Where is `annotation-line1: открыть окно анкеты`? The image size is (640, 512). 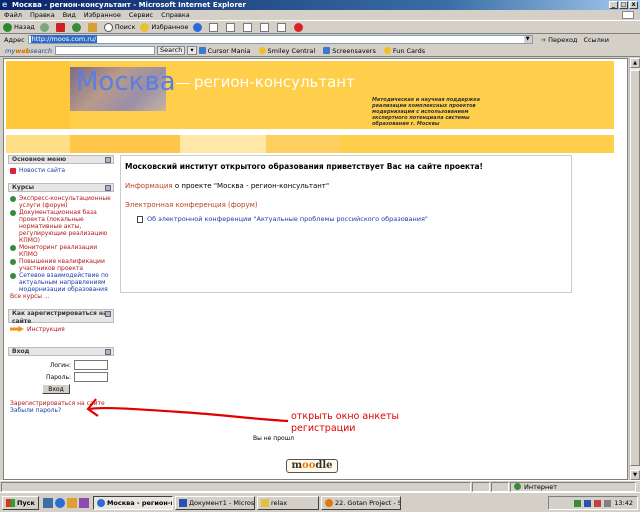
annotation-line1: открыть окно анкеты is located at coordinates (345, 416).